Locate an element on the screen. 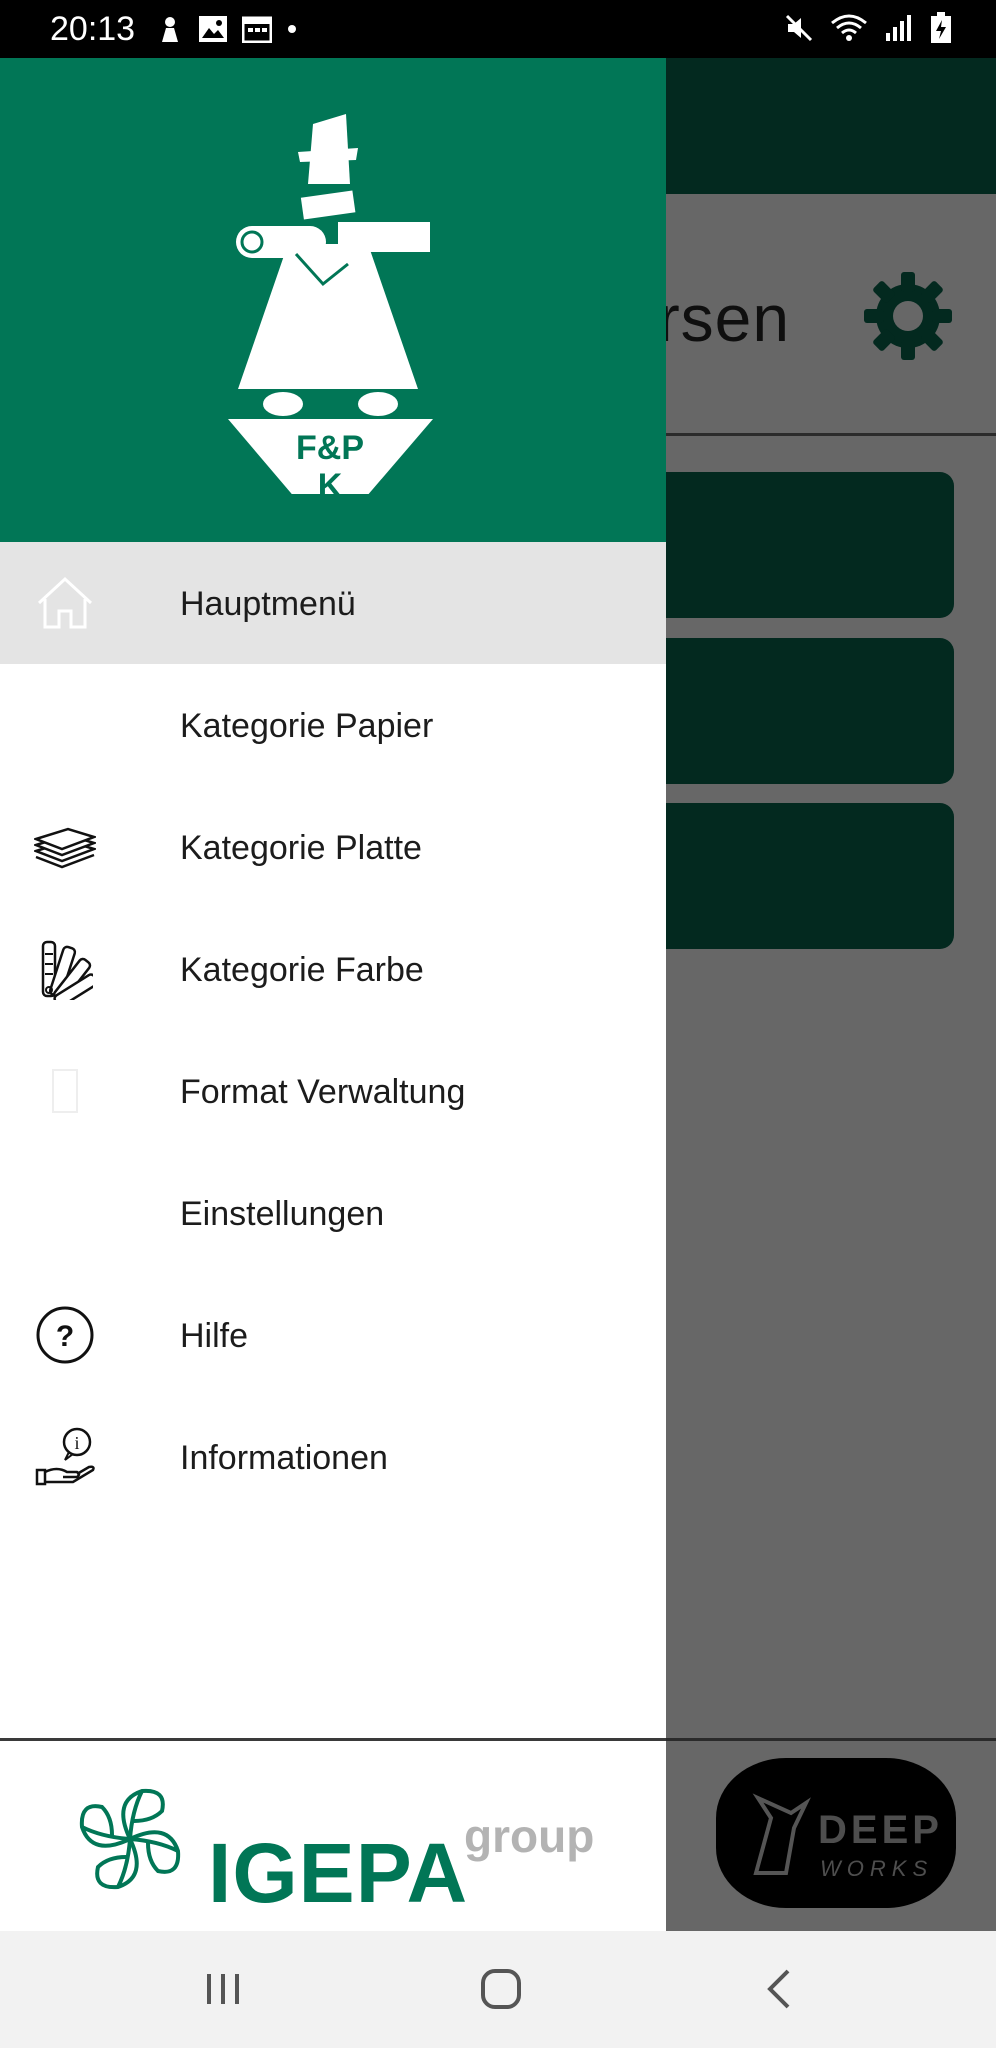 Image resolution: width=996 pixels, height=2048 pixels. background-divider is located at coordinates (828, 434).